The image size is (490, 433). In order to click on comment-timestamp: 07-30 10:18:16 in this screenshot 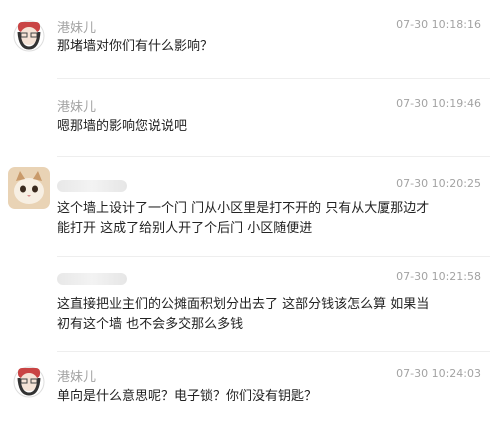, I will do `click(438, 24)`.